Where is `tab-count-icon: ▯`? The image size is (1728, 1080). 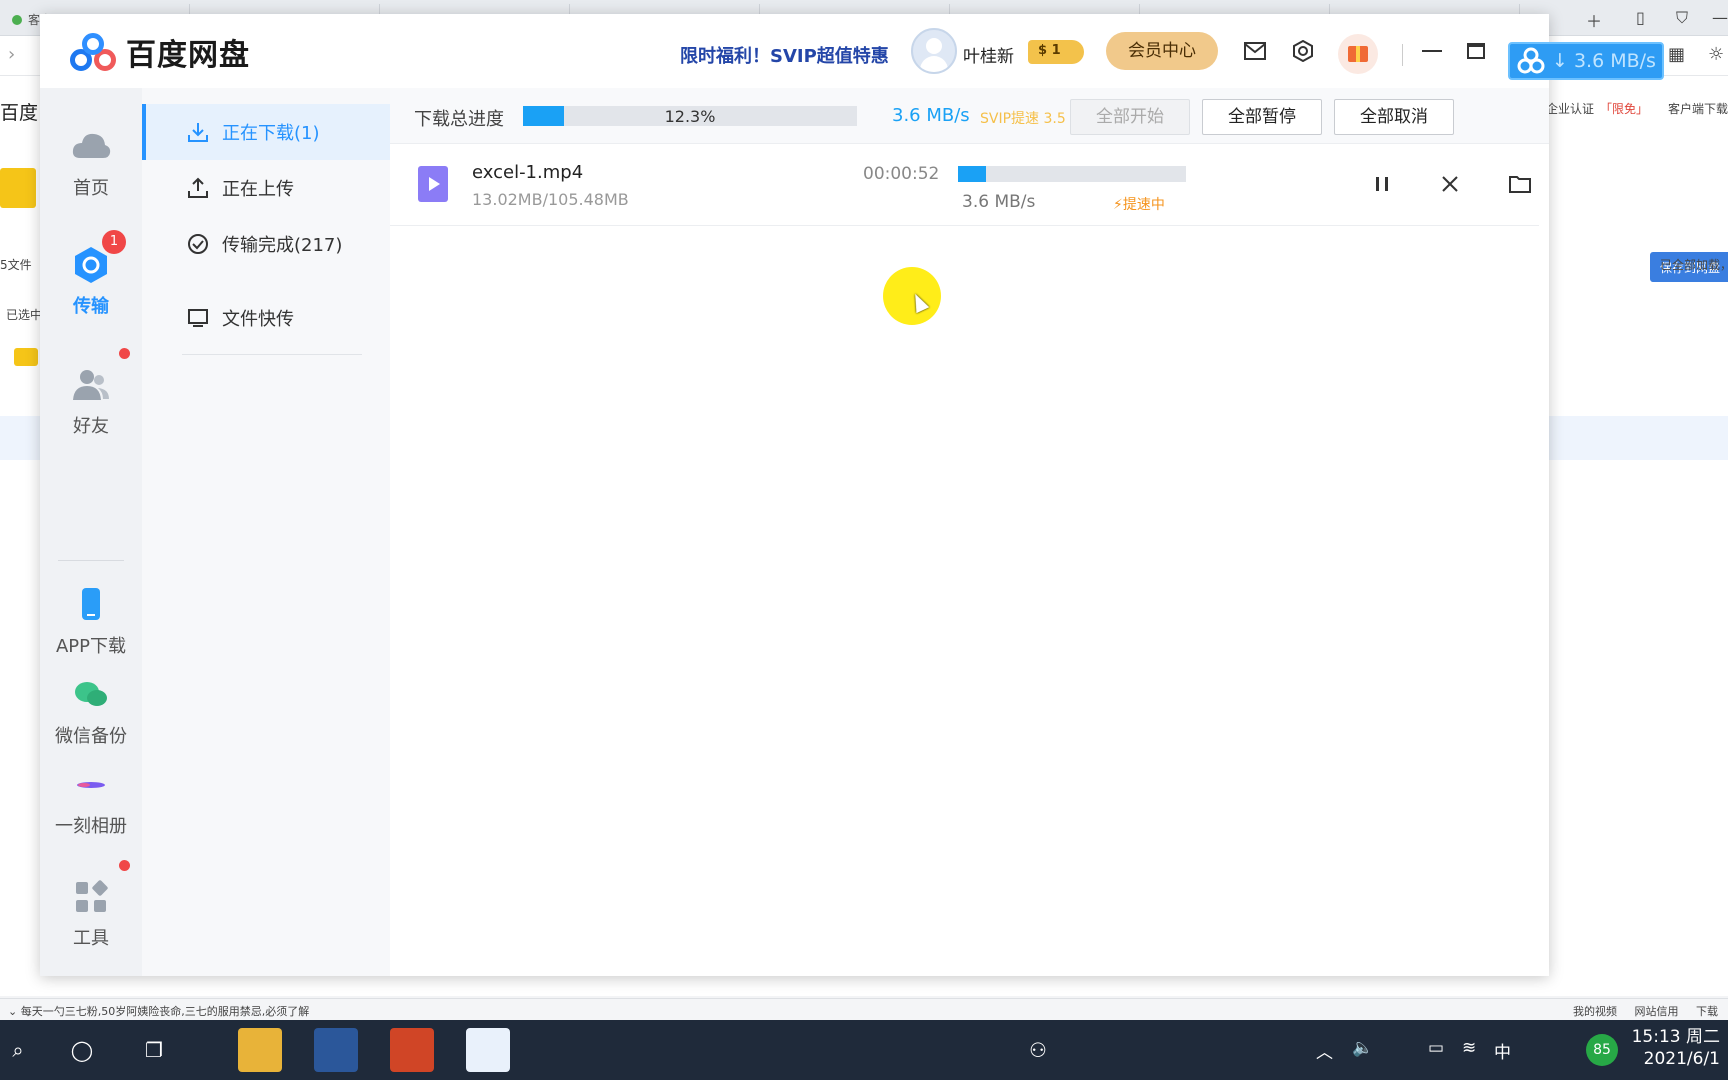 tab-count-icon: ▯ is located at coordinates (1640, 17).